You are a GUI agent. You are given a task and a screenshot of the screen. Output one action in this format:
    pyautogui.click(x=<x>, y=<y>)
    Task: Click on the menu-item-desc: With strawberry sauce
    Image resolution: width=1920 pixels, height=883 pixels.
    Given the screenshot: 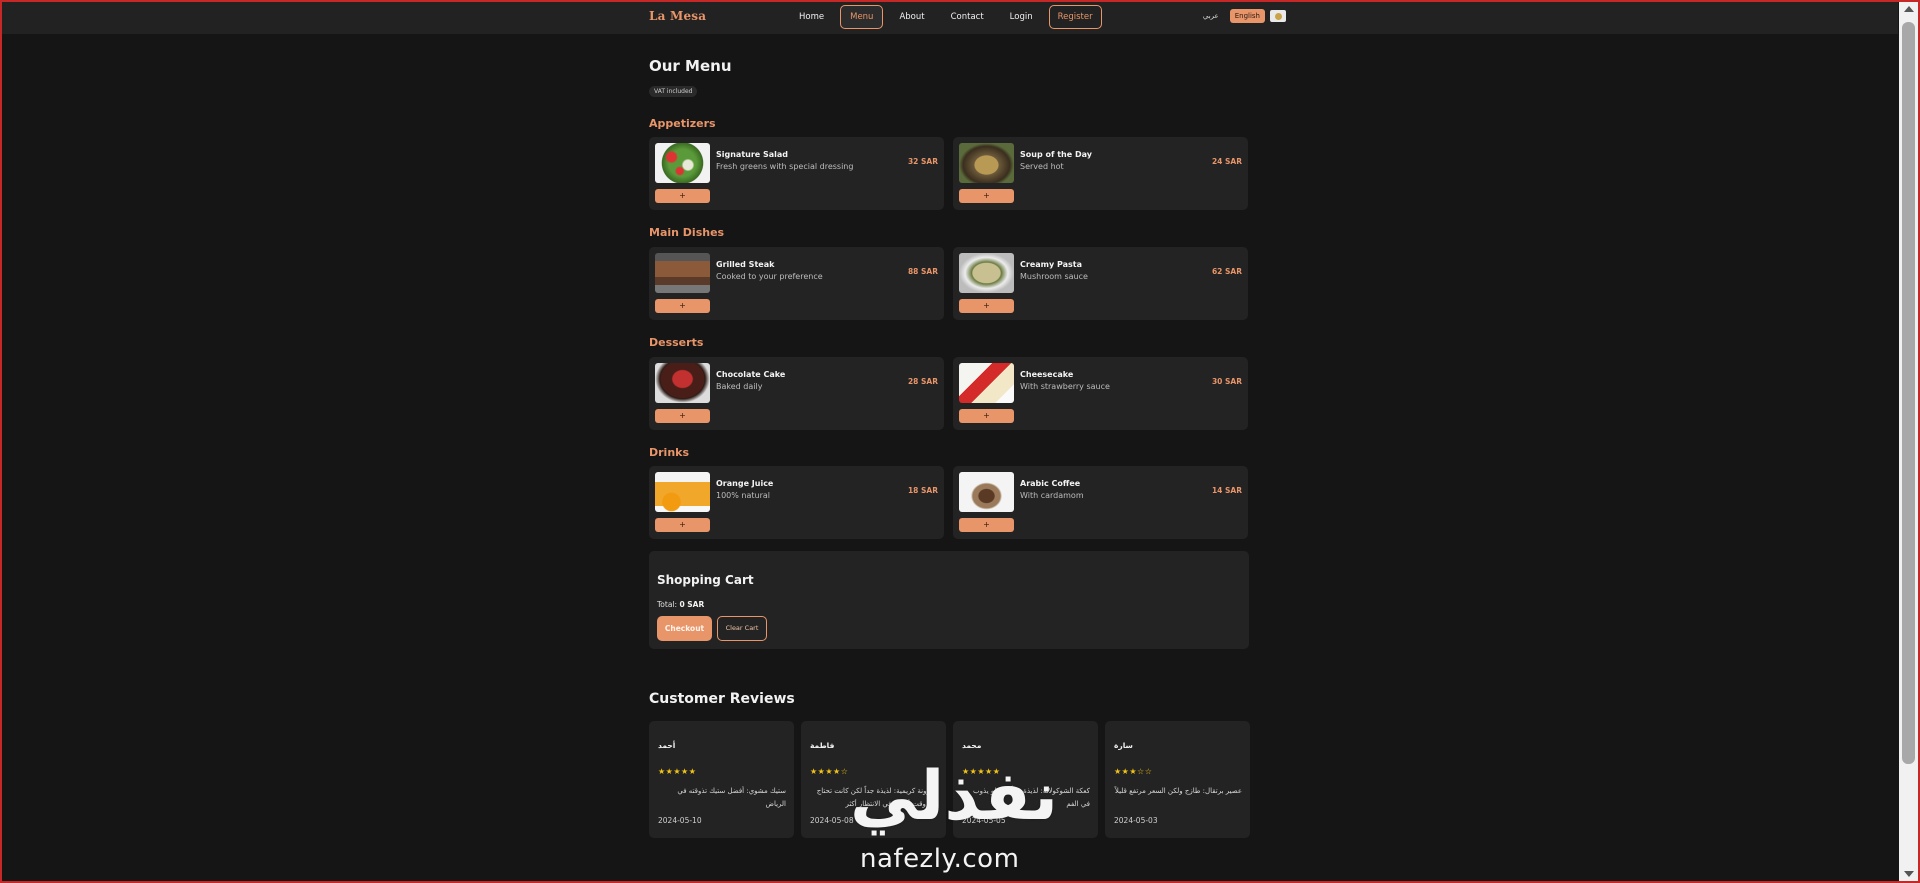 What is the action you would take?
    pyautogui.click(x=1065, y=386)
    